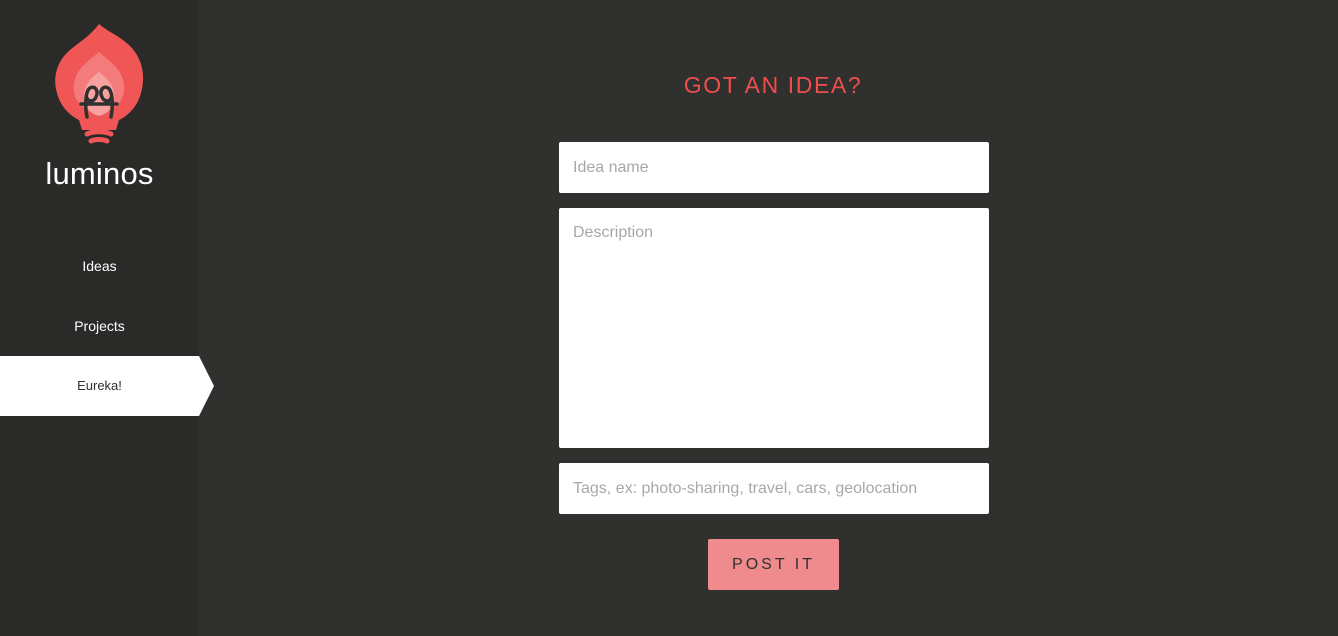 This screenshot has width=1338, height=636. Describe the element at coordinates (774, 328) in the screenshot. I see `description-input` at that location.